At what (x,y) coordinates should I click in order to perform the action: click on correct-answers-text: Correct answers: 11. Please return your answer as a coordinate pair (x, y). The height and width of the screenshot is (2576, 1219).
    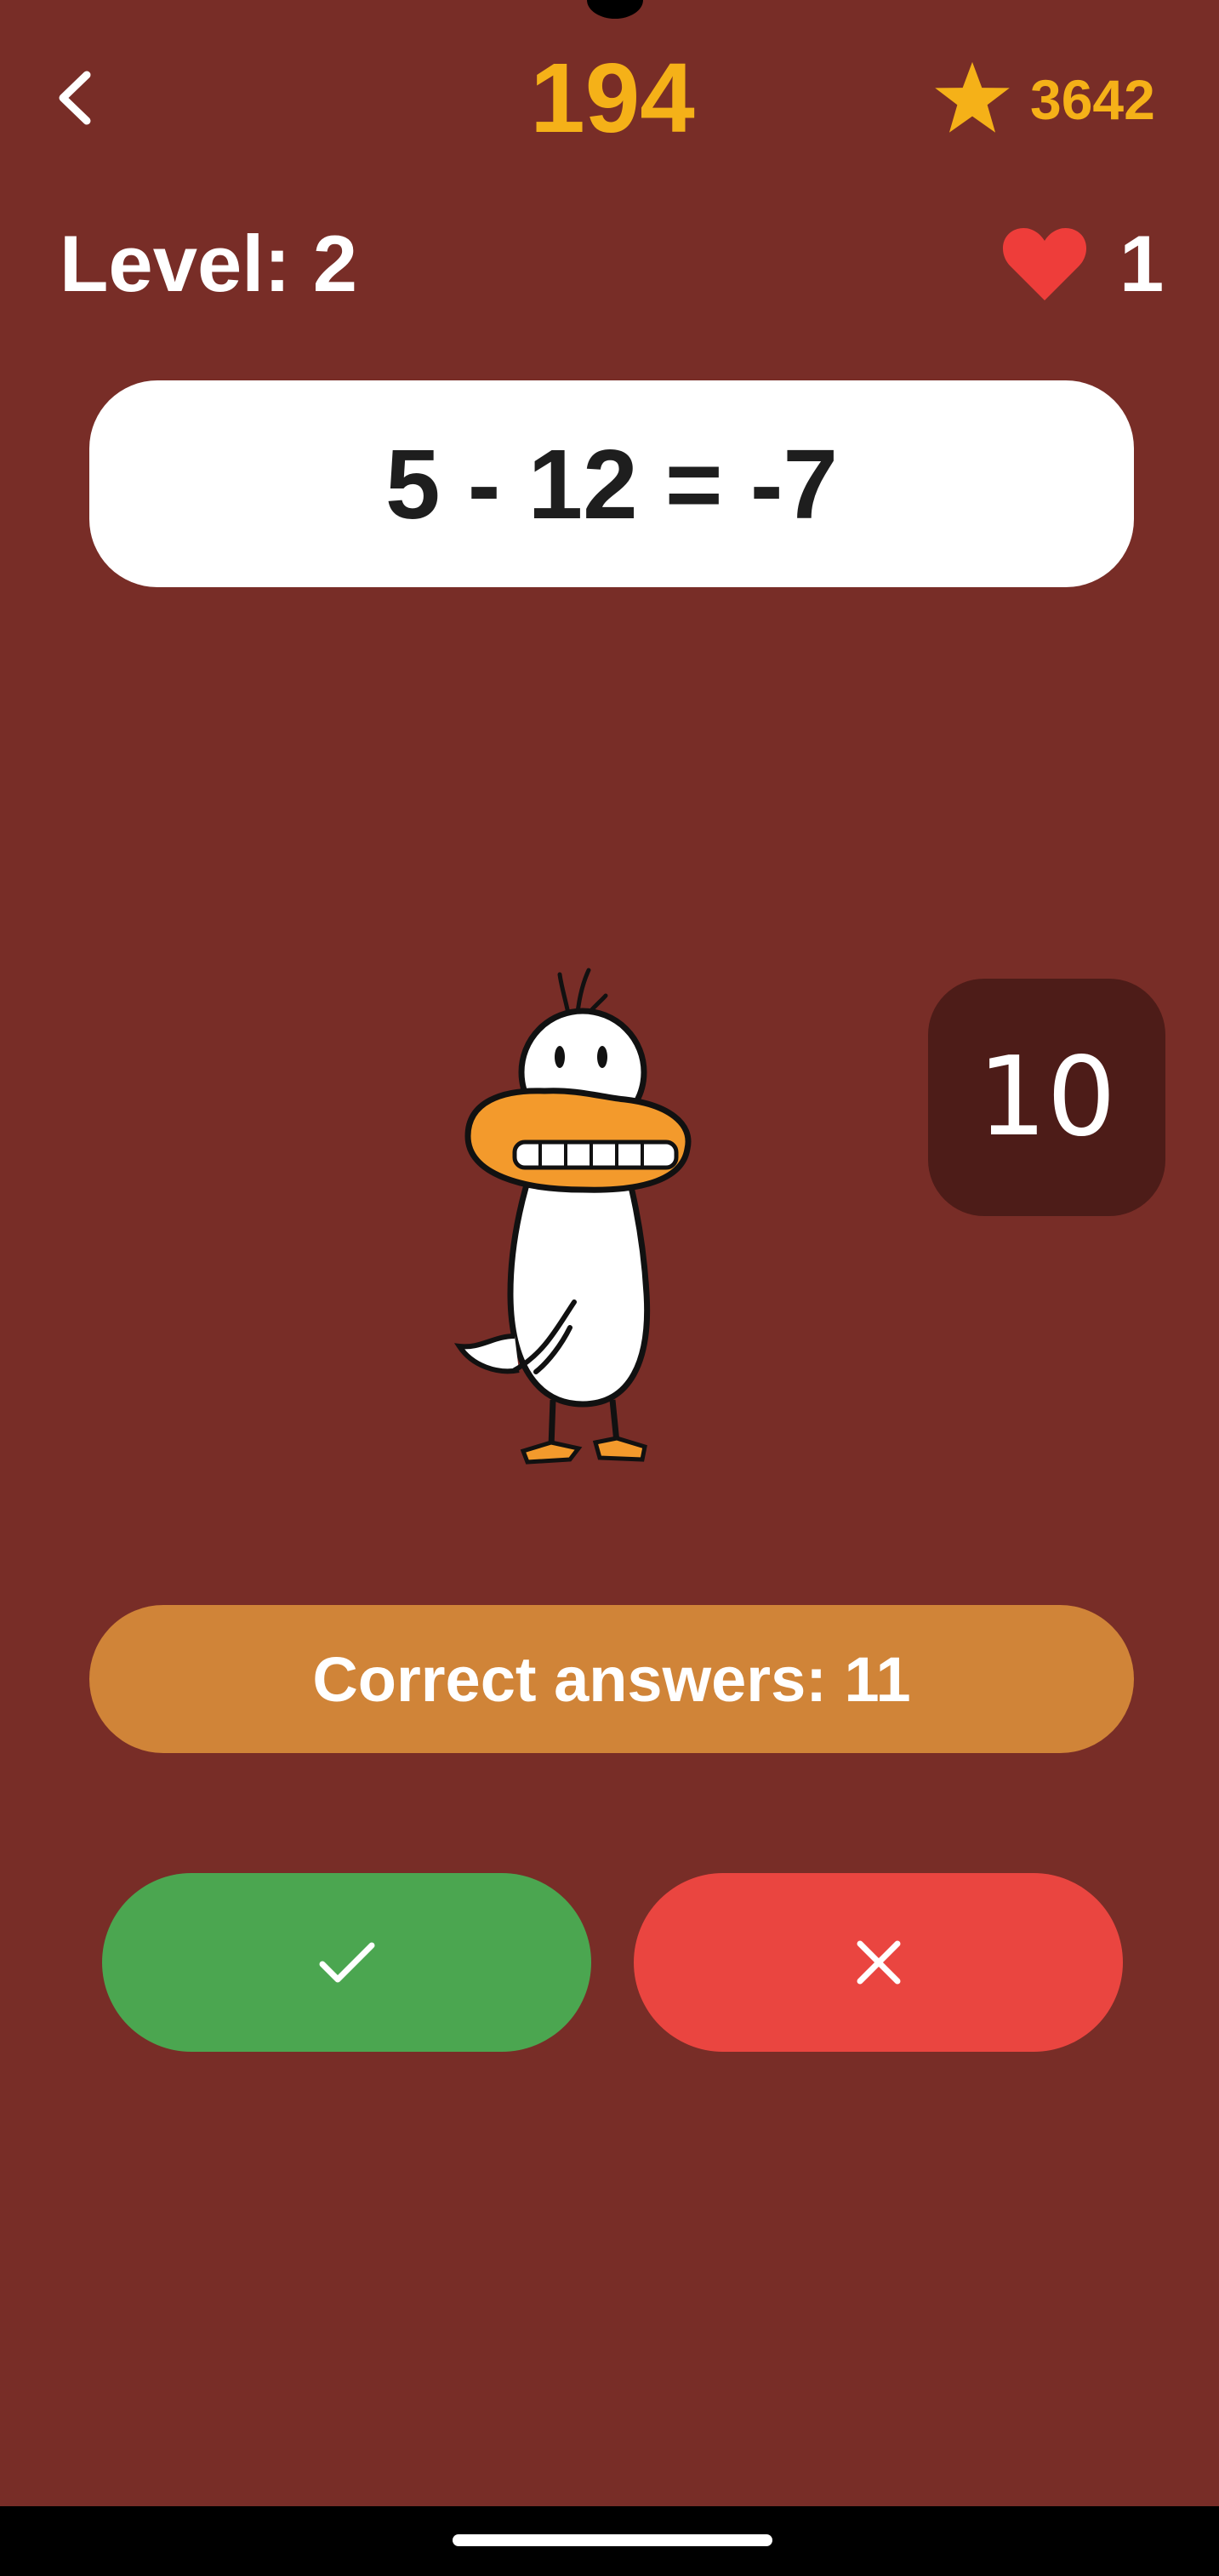
    Looking at the image, I should click on (611, 1679).